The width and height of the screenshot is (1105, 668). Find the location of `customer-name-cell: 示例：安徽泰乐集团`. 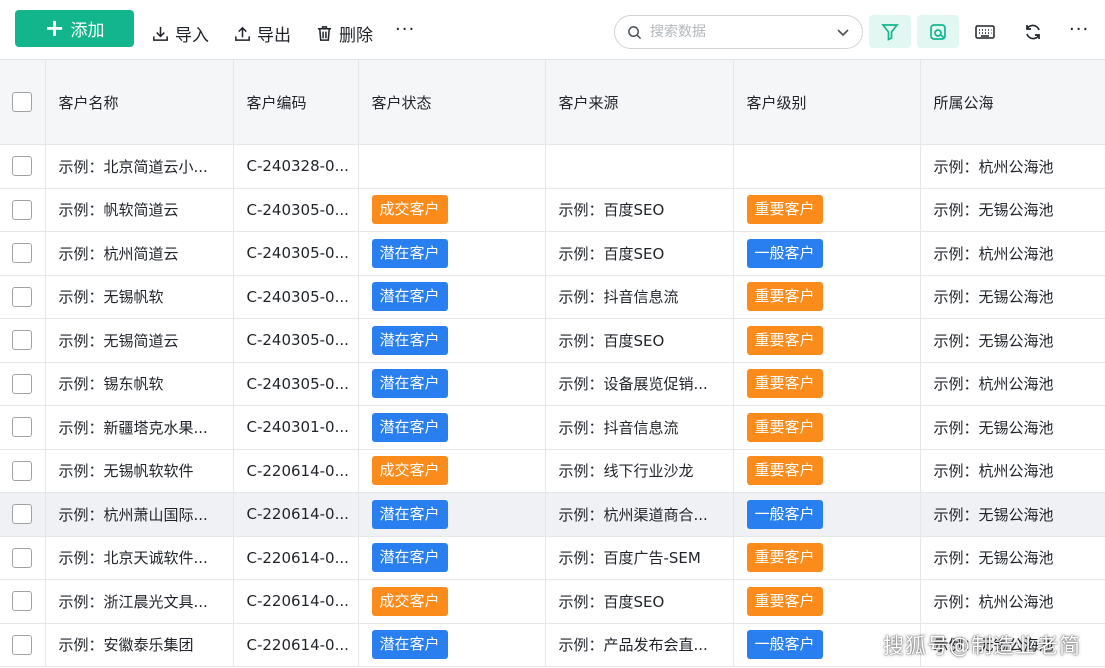

customer-name-cell: 示例：安徽泰乐集团 is located at coordinates (139, 645).